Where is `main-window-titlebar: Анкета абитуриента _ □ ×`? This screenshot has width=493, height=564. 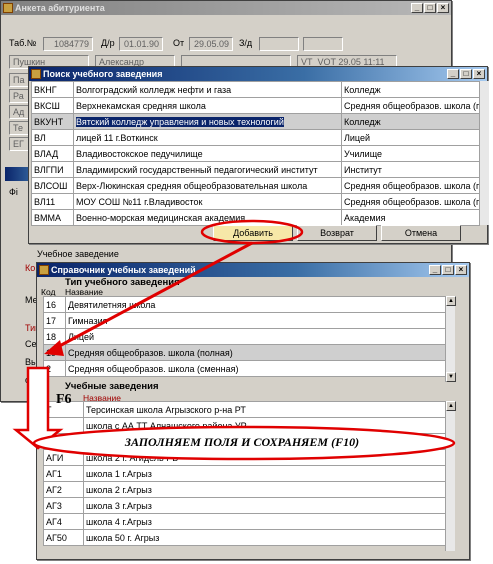 main-window-titlebar: Анкета абитуриента _ □ × is located at coordinates (226, 8).